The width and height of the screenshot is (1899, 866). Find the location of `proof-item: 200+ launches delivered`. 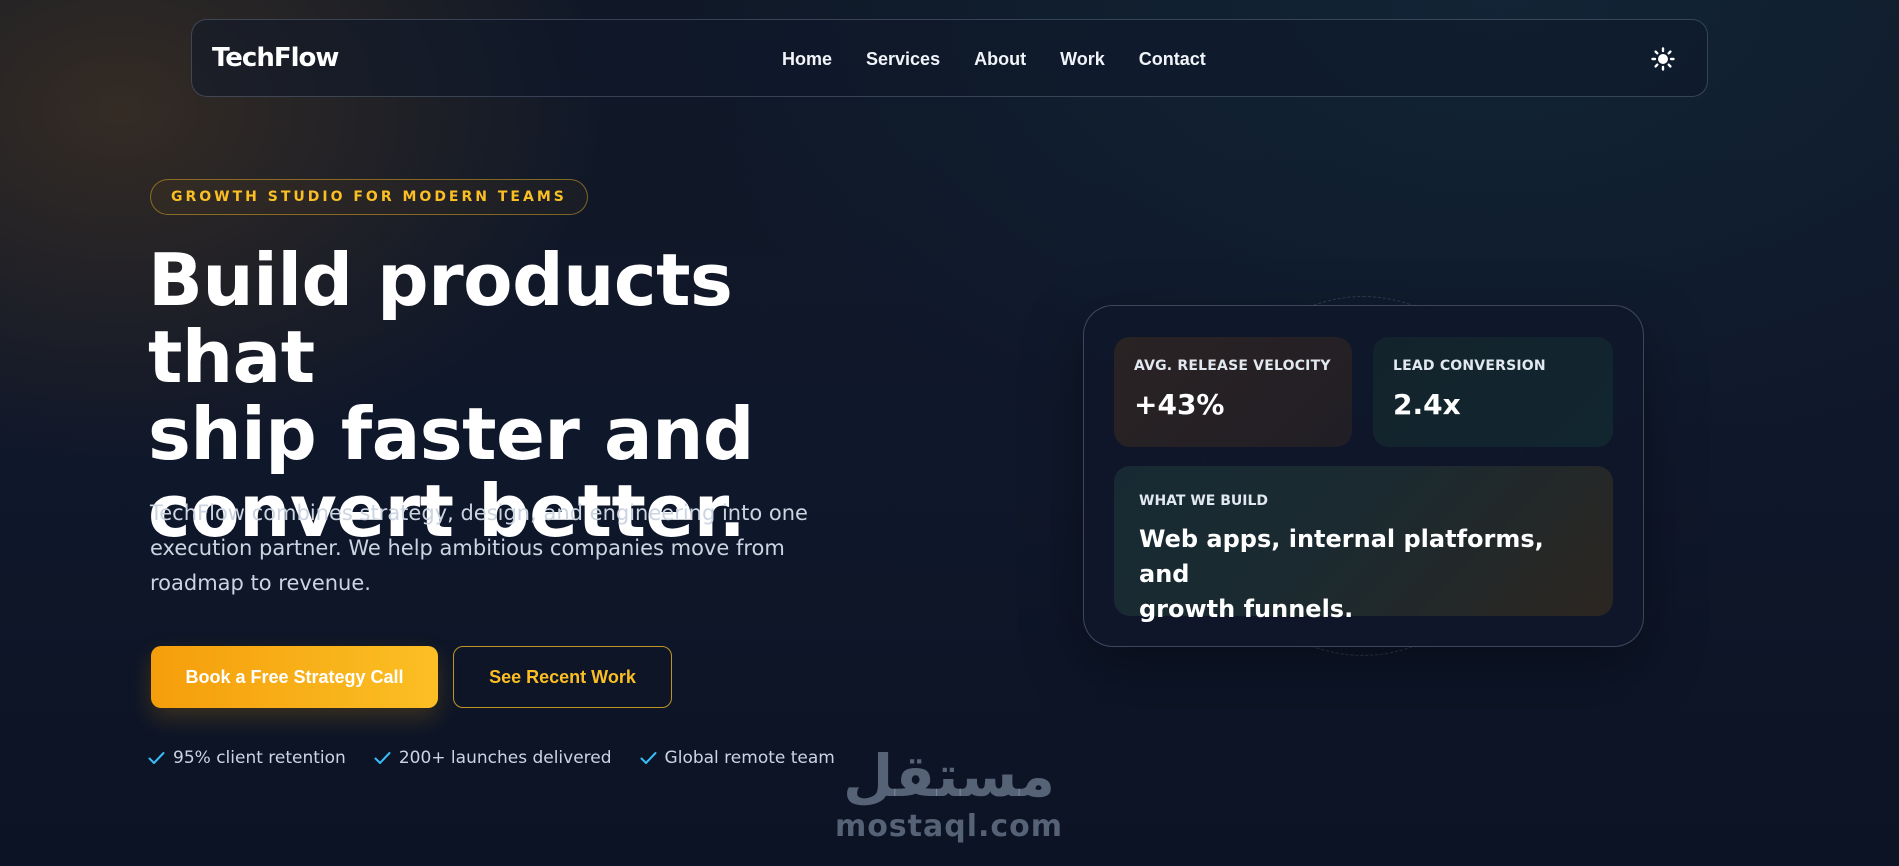

proof-item: 200+ launches delivered is located at coordinates (493, 758).